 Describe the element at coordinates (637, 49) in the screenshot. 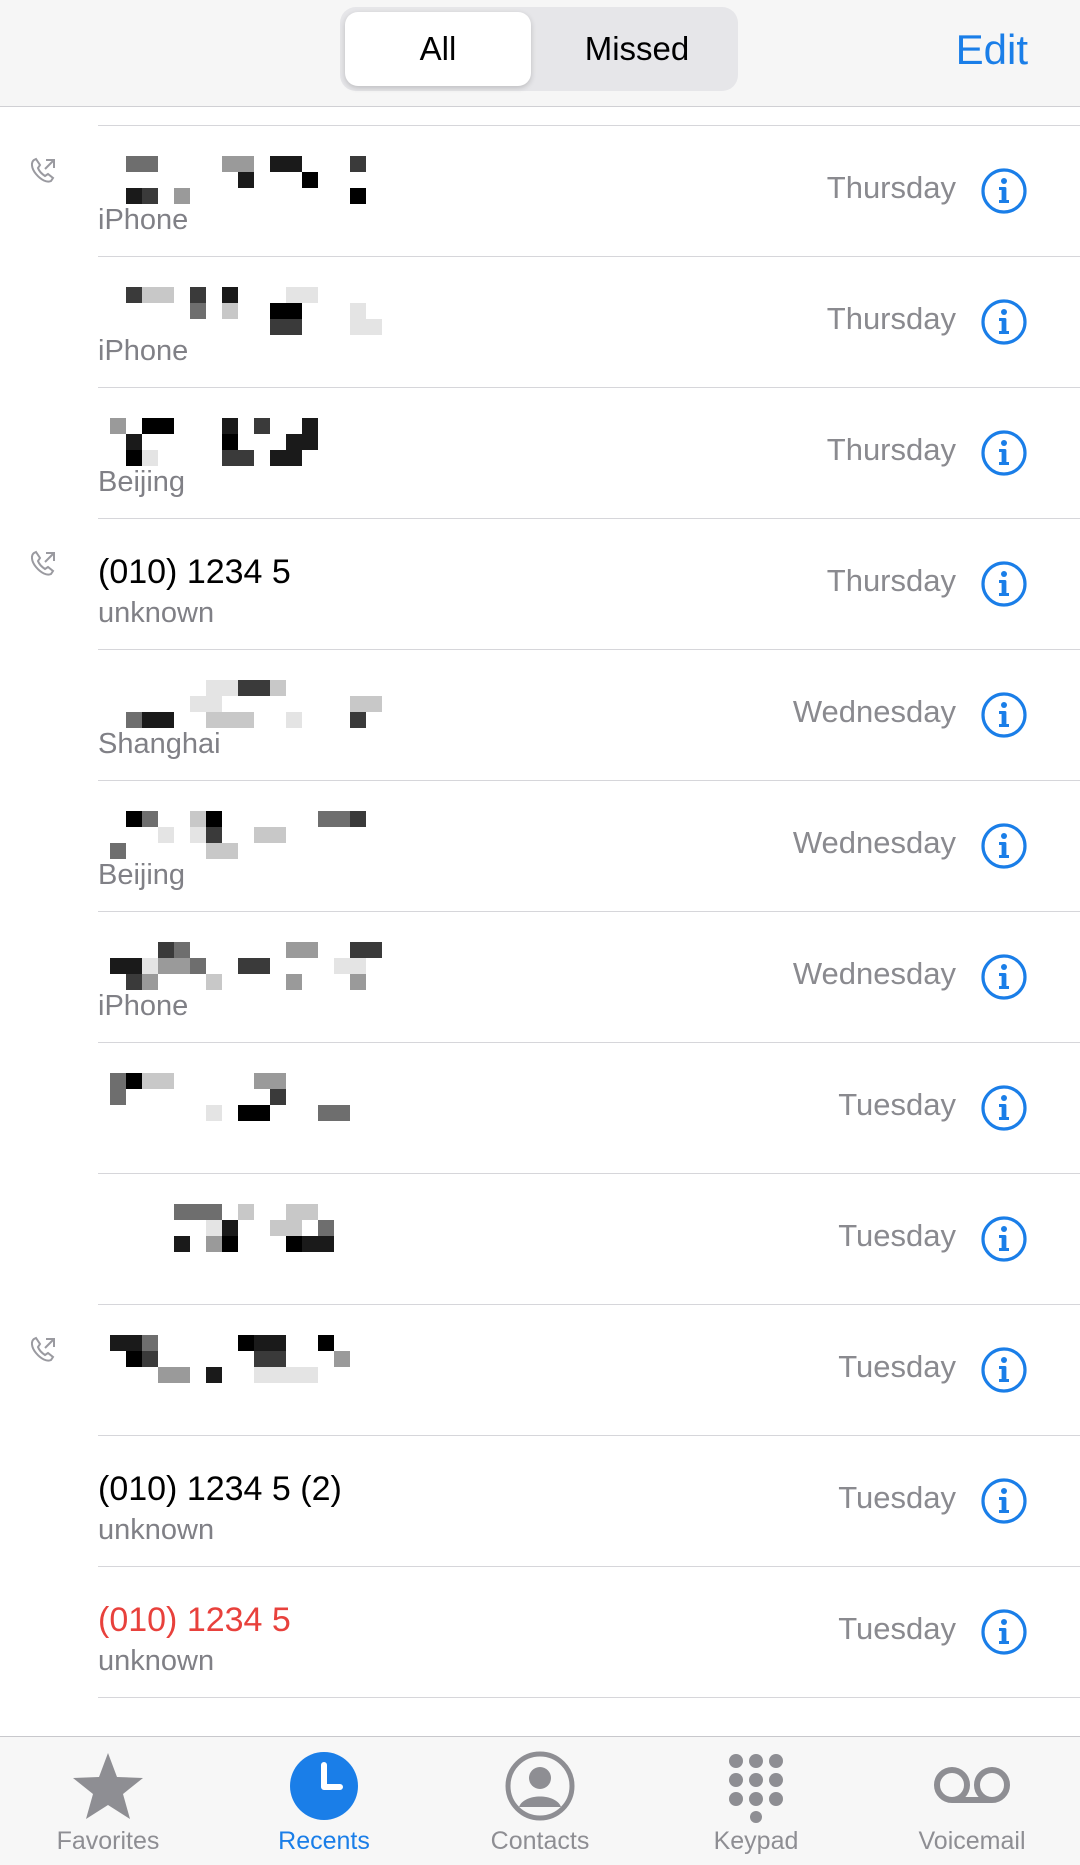

I see `segment-missed: Missed` at that location.